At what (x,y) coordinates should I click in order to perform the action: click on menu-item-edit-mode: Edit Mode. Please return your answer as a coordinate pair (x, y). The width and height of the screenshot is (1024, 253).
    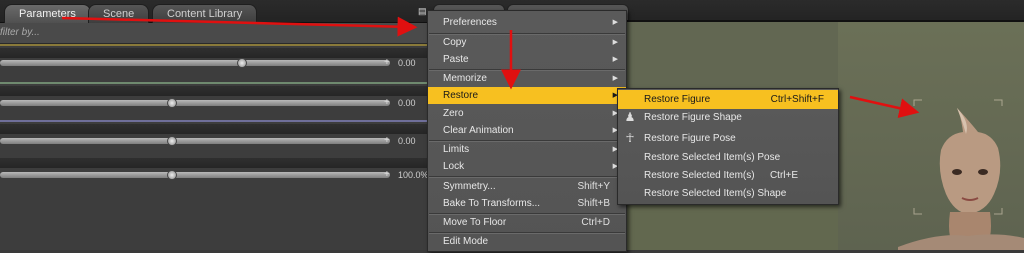
    Looking at the image, I should click on (527, 241).